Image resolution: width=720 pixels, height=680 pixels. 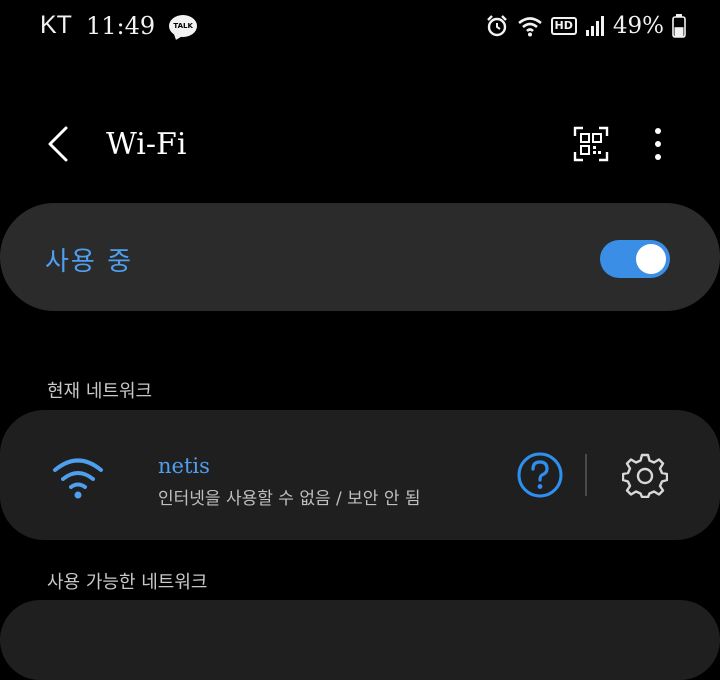 I want to click on status-bar: KT 11:49 TALK HD 49%, so click(x=360, y=28).